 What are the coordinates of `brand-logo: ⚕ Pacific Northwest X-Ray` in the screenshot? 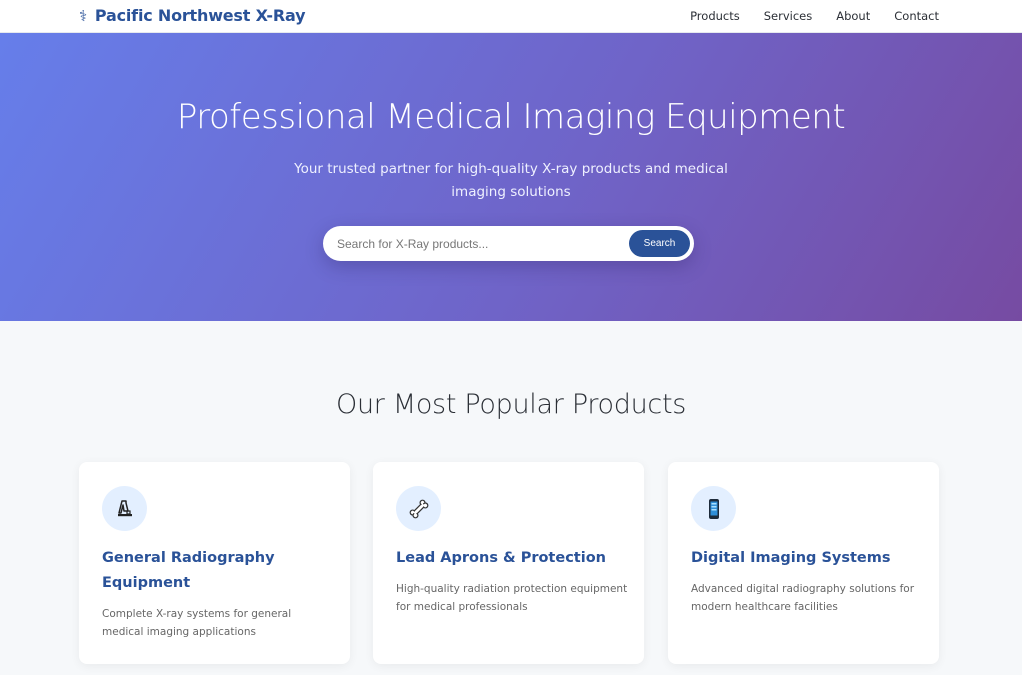 It's located at (192, 15).